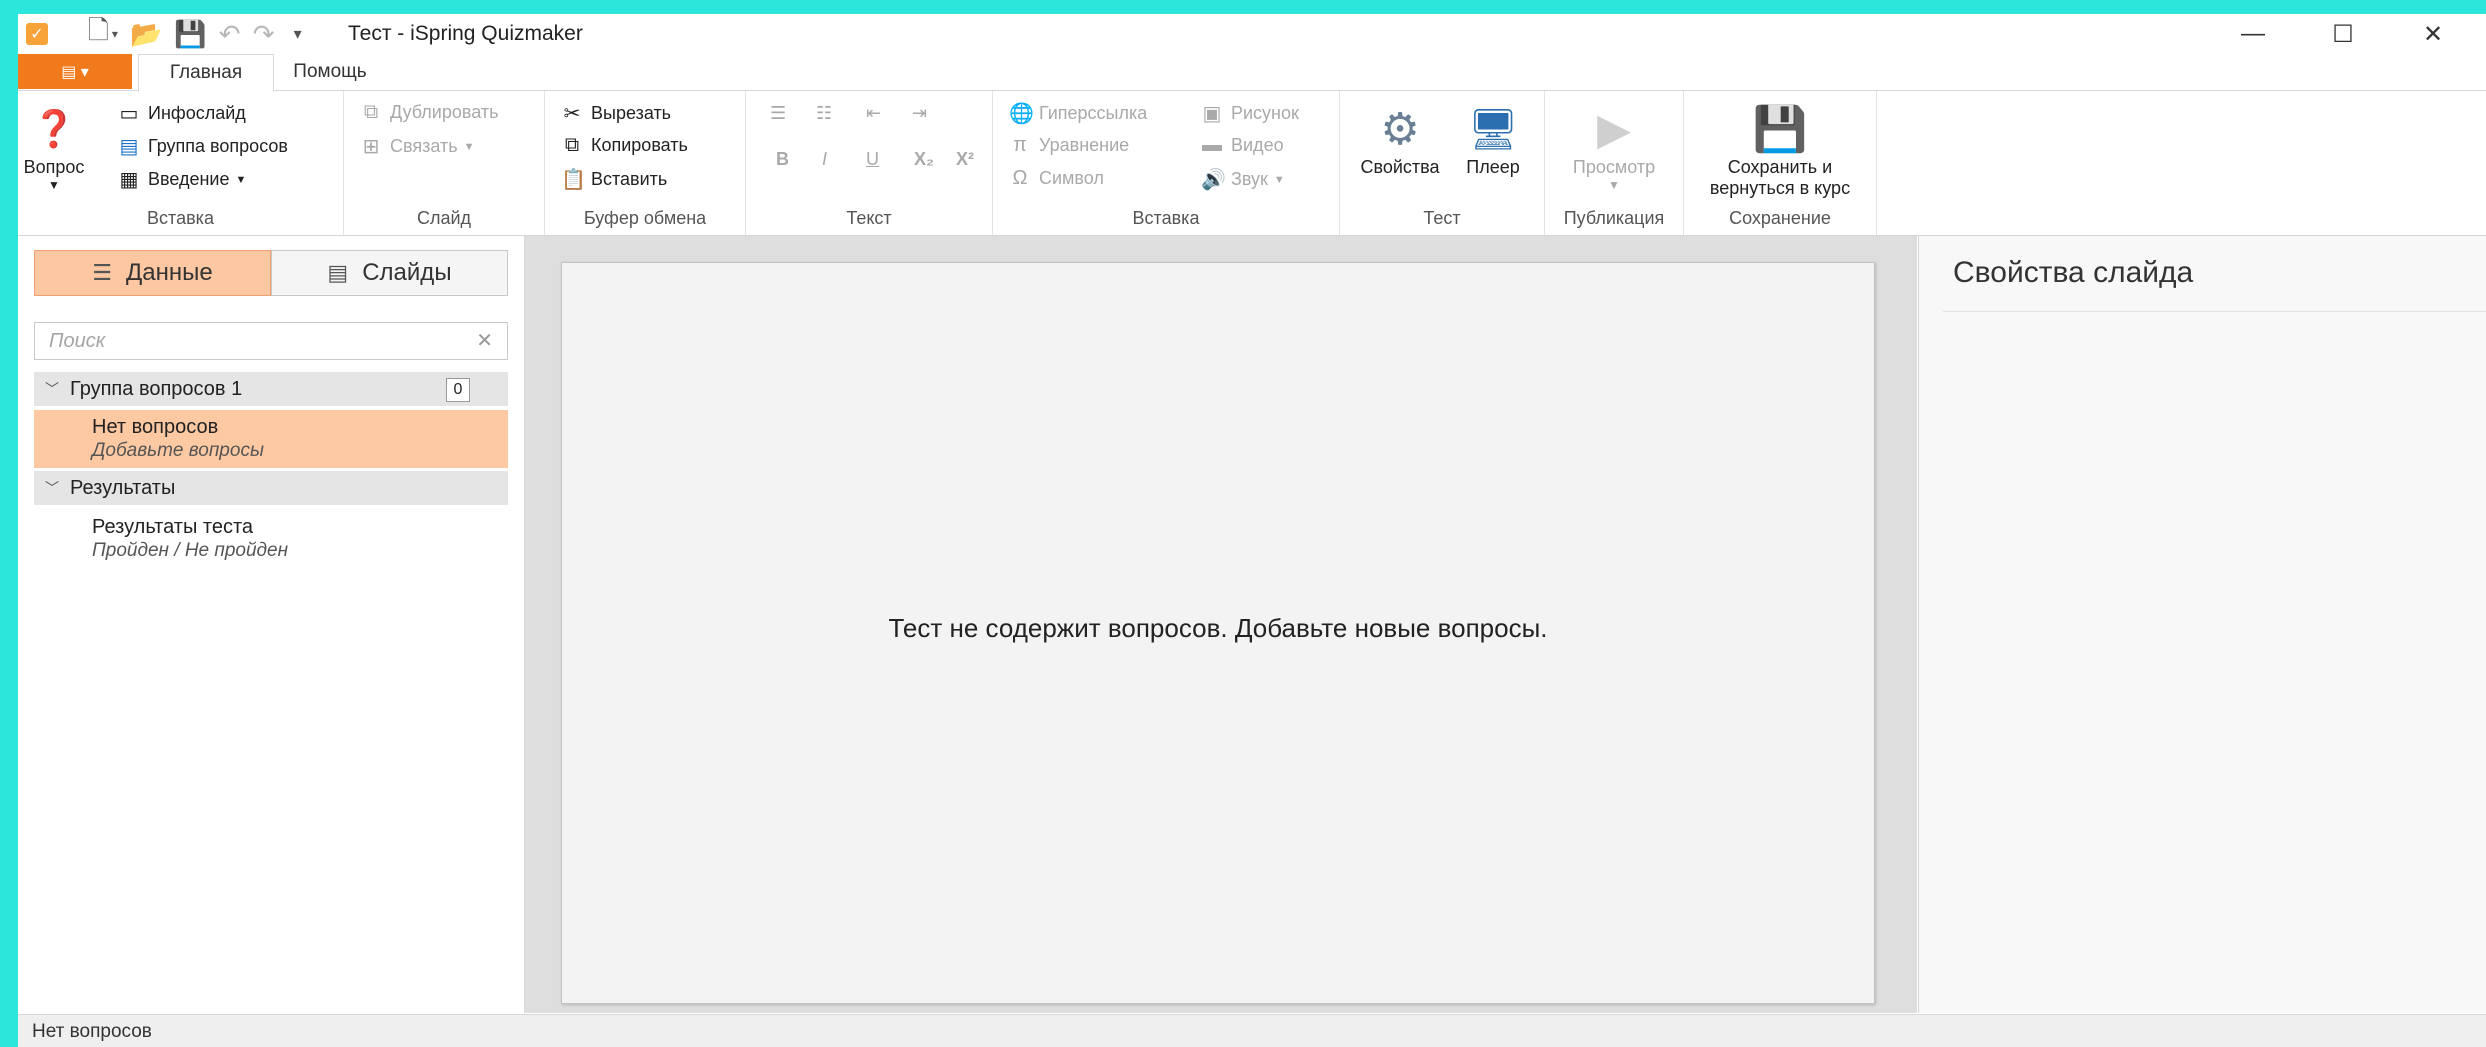  Describe the element at coordinates (230, 34) in the screenshot. I see `undo-icon: ↶` at that location.